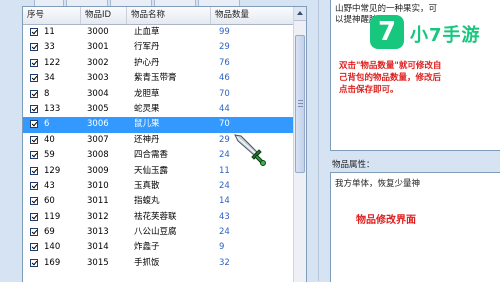 The width and height of the screenshot is (500, 282). What do you see at coordinates (49, 201) in the screenshot?
I see `cell-seq: 60` at bounding box center [49, 201].